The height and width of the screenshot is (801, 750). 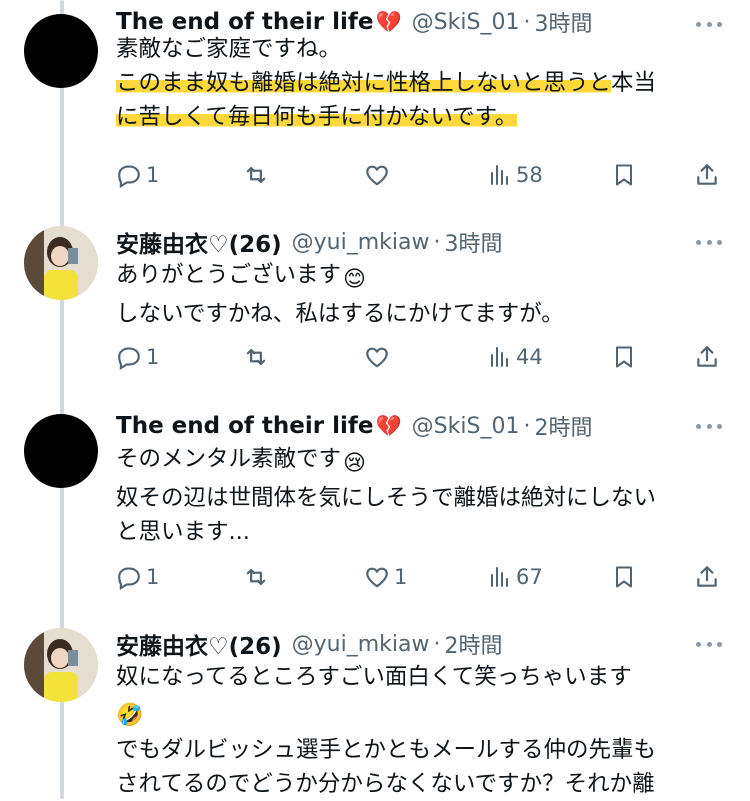 I want to click on tweet-line: 奴になってるところすごい面白くて笑っちゃいます, so click(x=374, y=677).